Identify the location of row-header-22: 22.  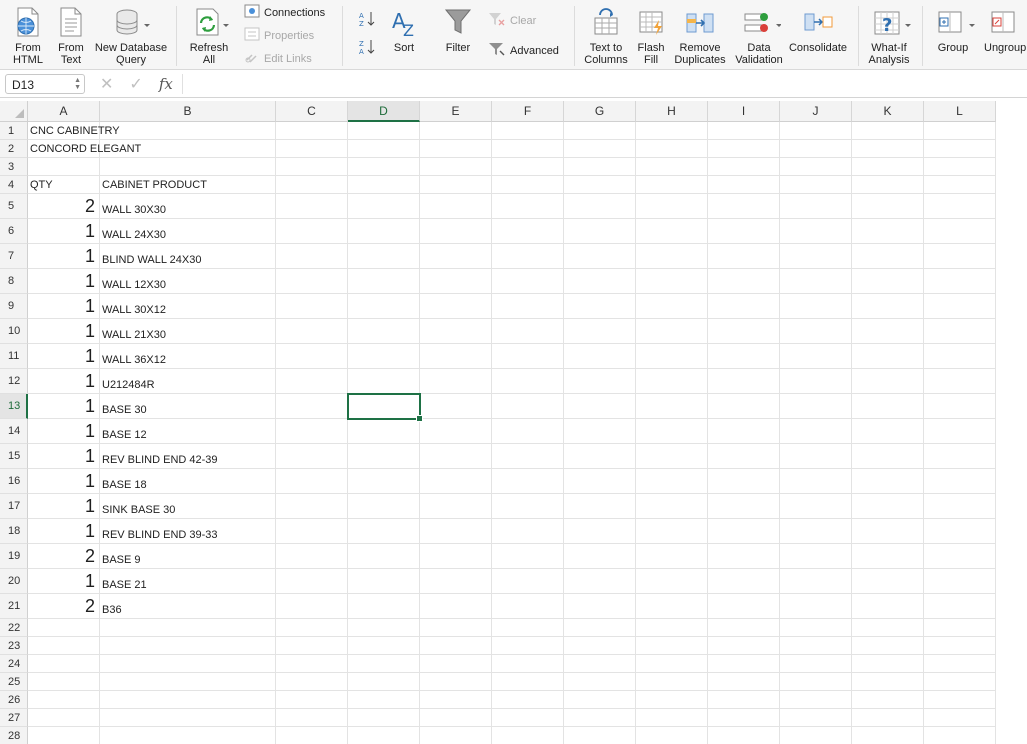
(14, 628).